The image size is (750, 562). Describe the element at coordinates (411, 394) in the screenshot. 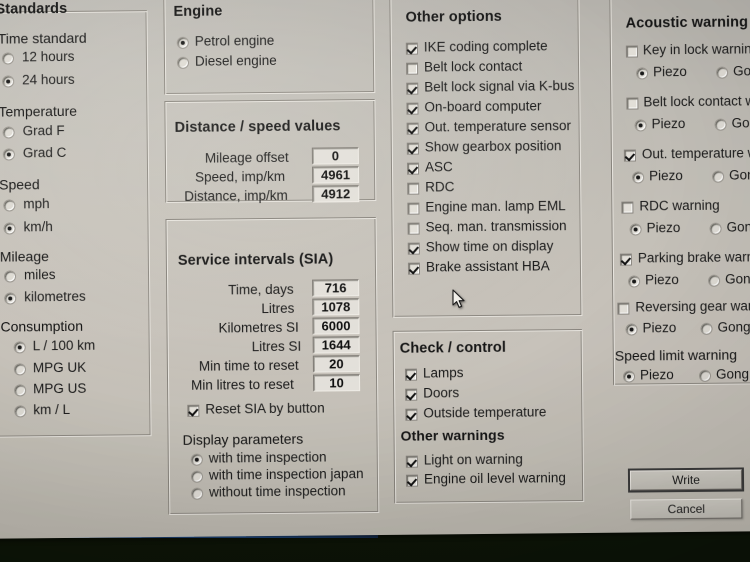

I see `checkbox-doors` at that location.